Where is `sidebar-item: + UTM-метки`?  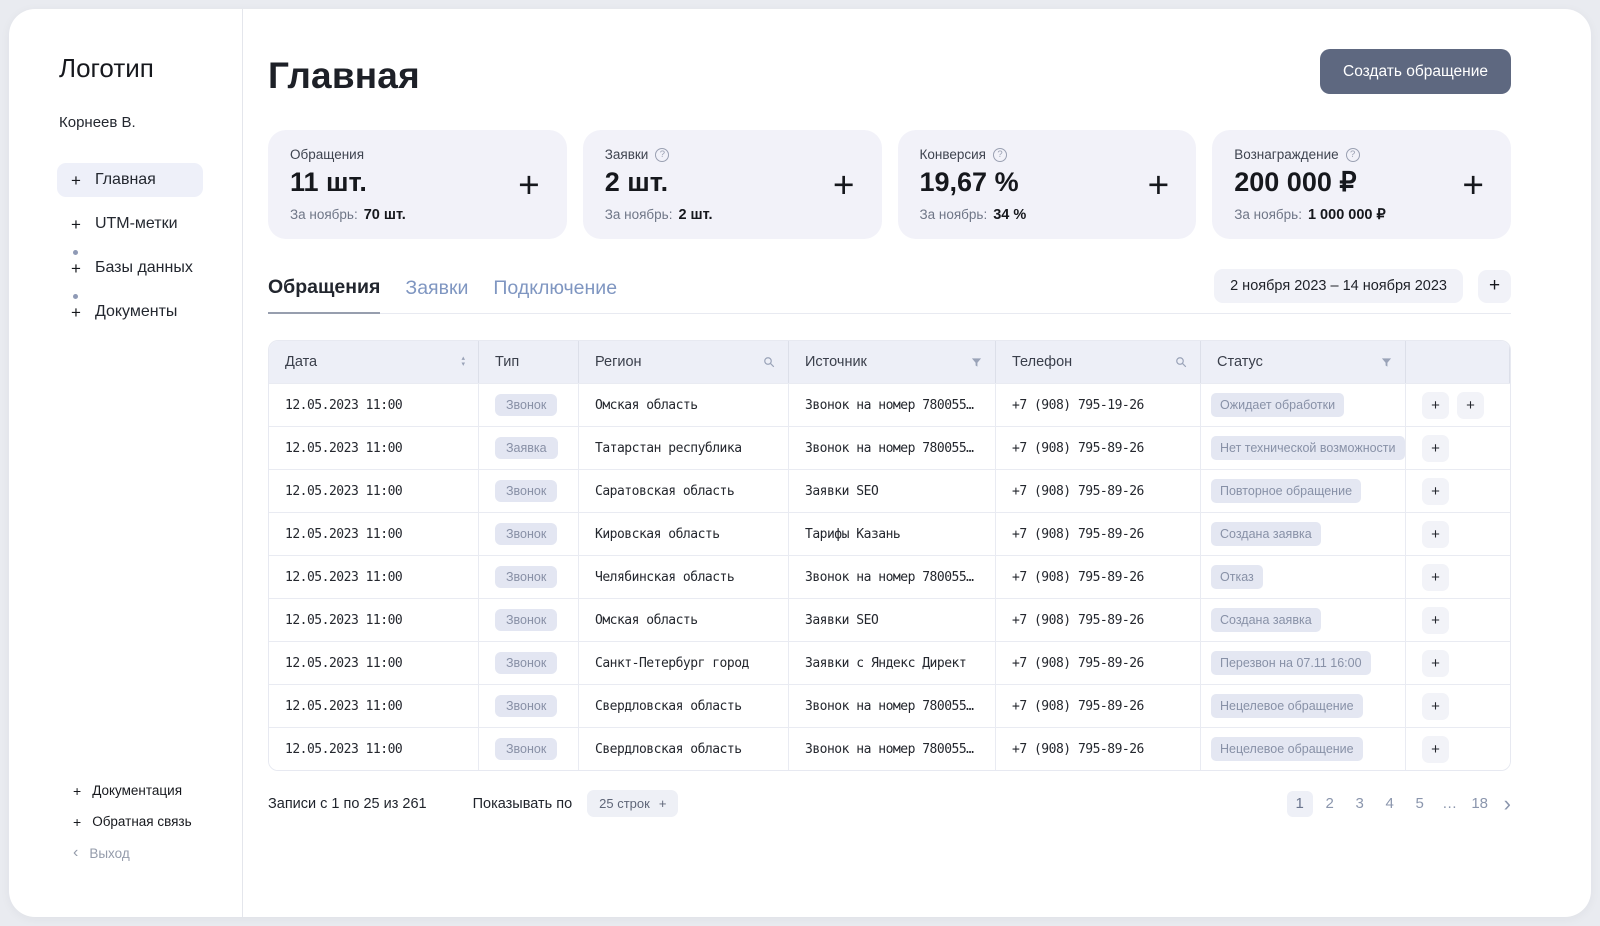
sidebar-item: + UTM-метки is located at coordinates (124, 224).